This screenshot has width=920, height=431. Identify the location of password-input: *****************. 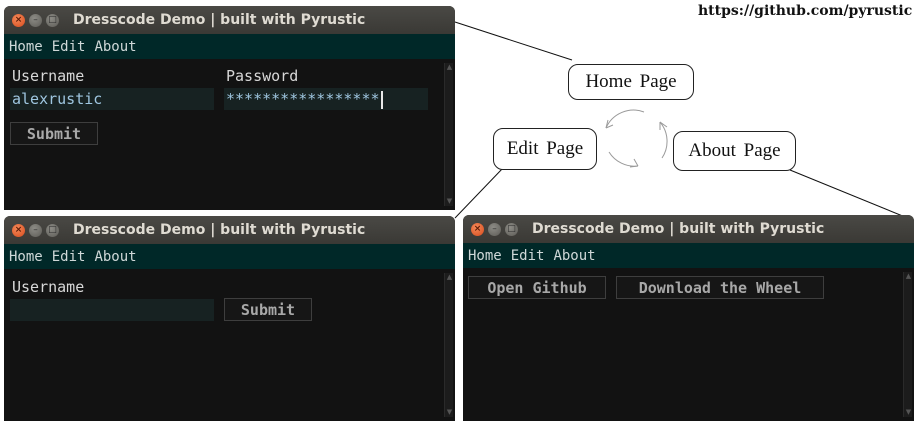
(326, 99).